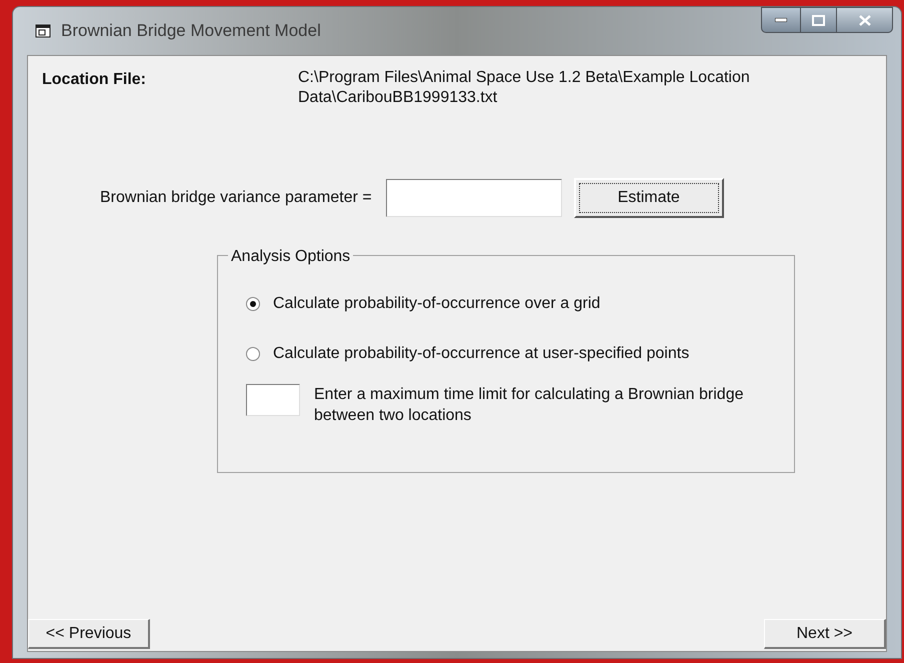  I want to click on close-button, so click(865, 20).